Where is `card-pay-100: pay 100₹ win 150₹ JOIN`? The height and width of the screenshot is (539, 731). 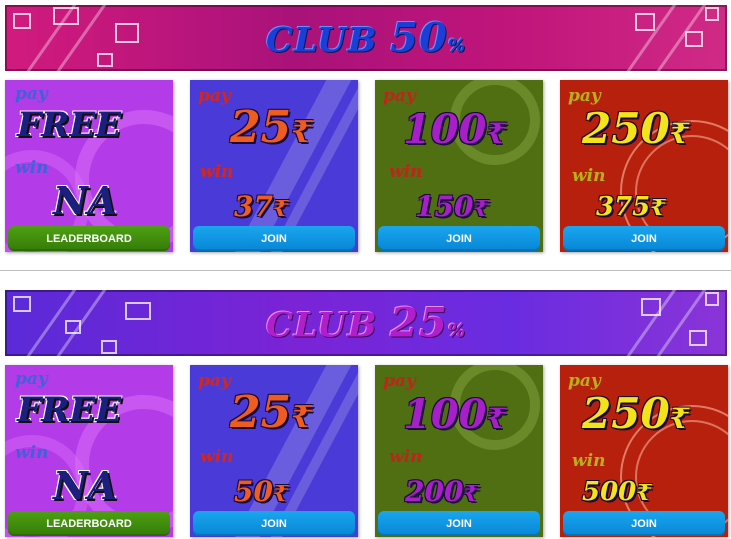 card-pay-100: pay 100₹ win 150₹ JOIN is located at coordinates (459, 166).